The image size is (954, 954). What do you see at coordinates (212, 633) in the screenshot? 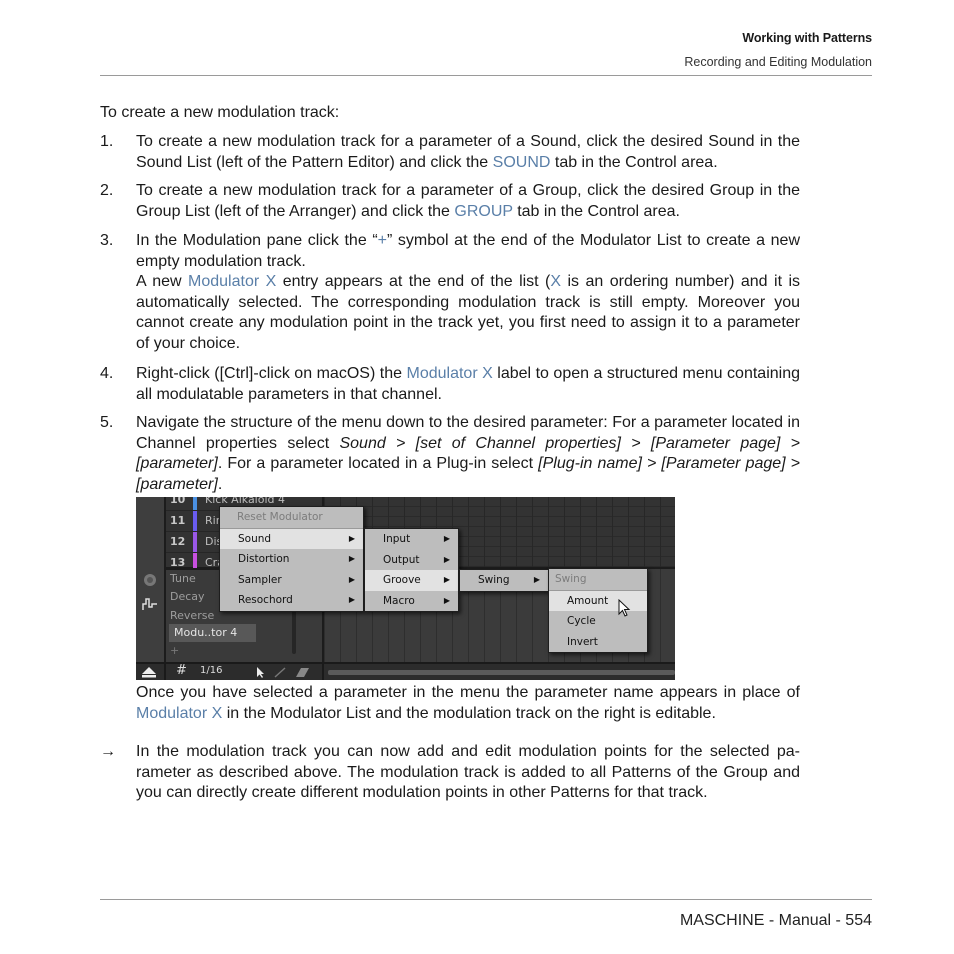
I see `modulator-item-selected: Modu..tor 4` at bounding box center [212, 633].